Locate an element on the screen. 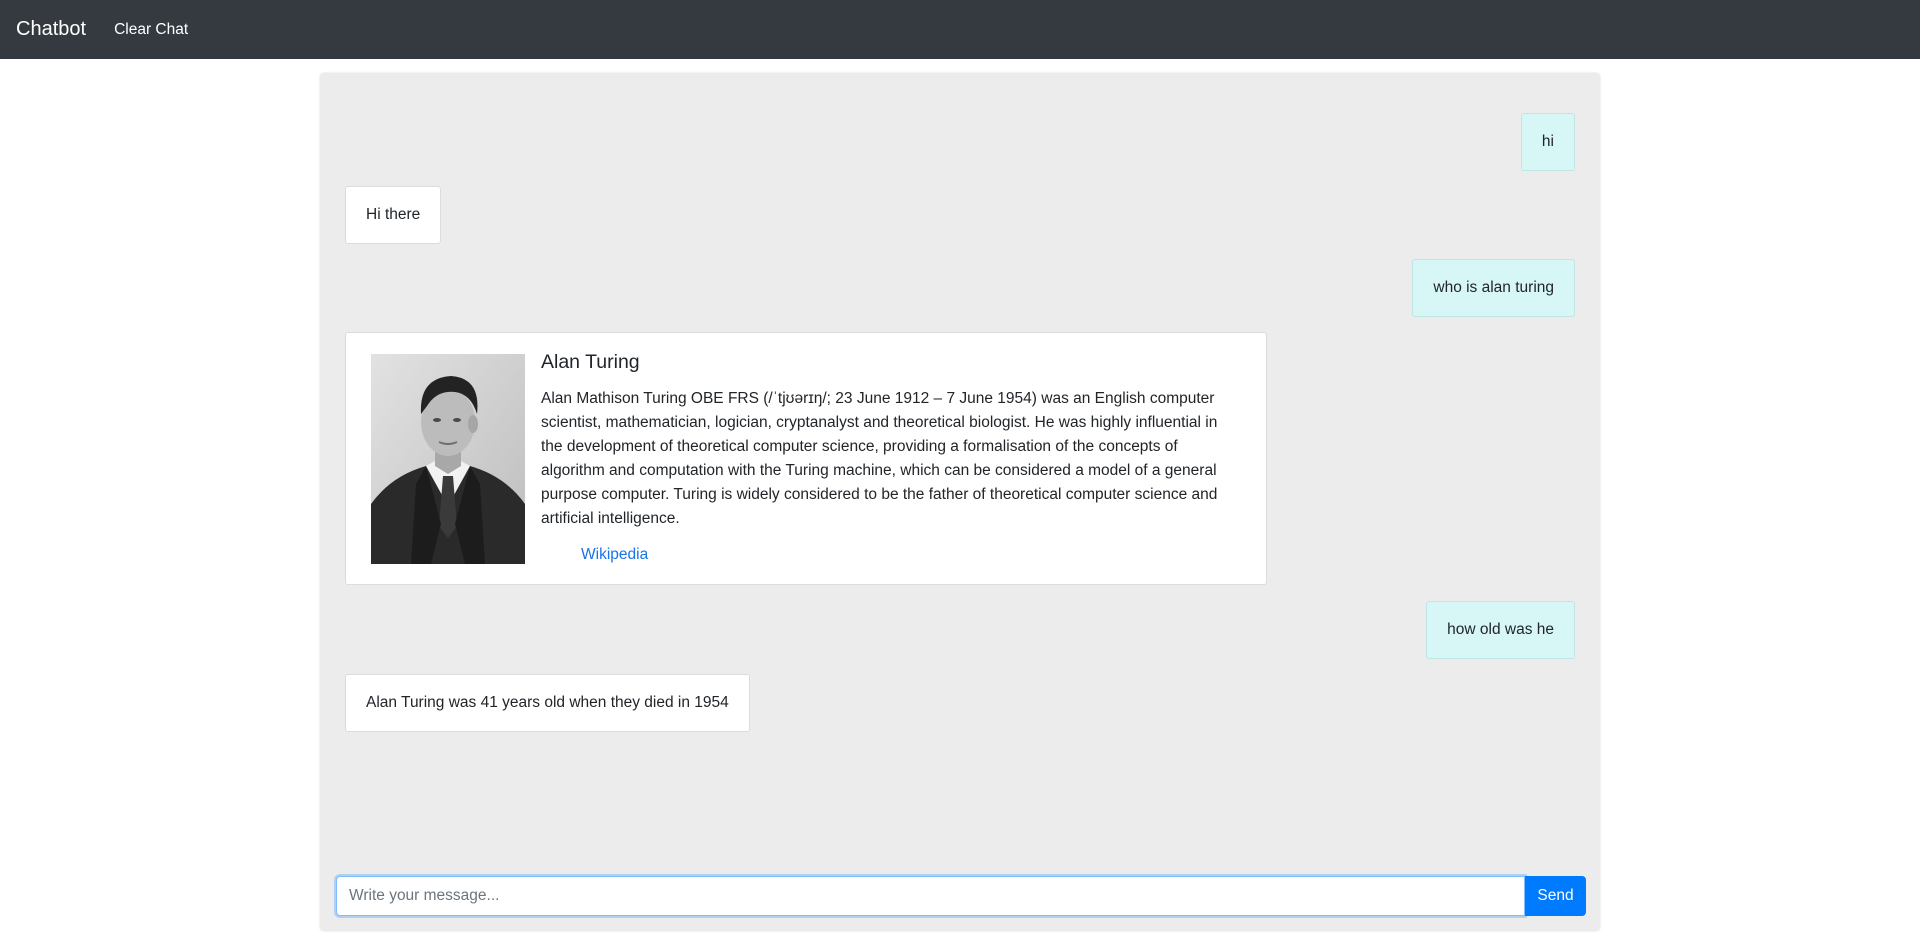 The width and height of the screenshot is (1920, 944). send-button: Send is located at coordinates (1555, 896).